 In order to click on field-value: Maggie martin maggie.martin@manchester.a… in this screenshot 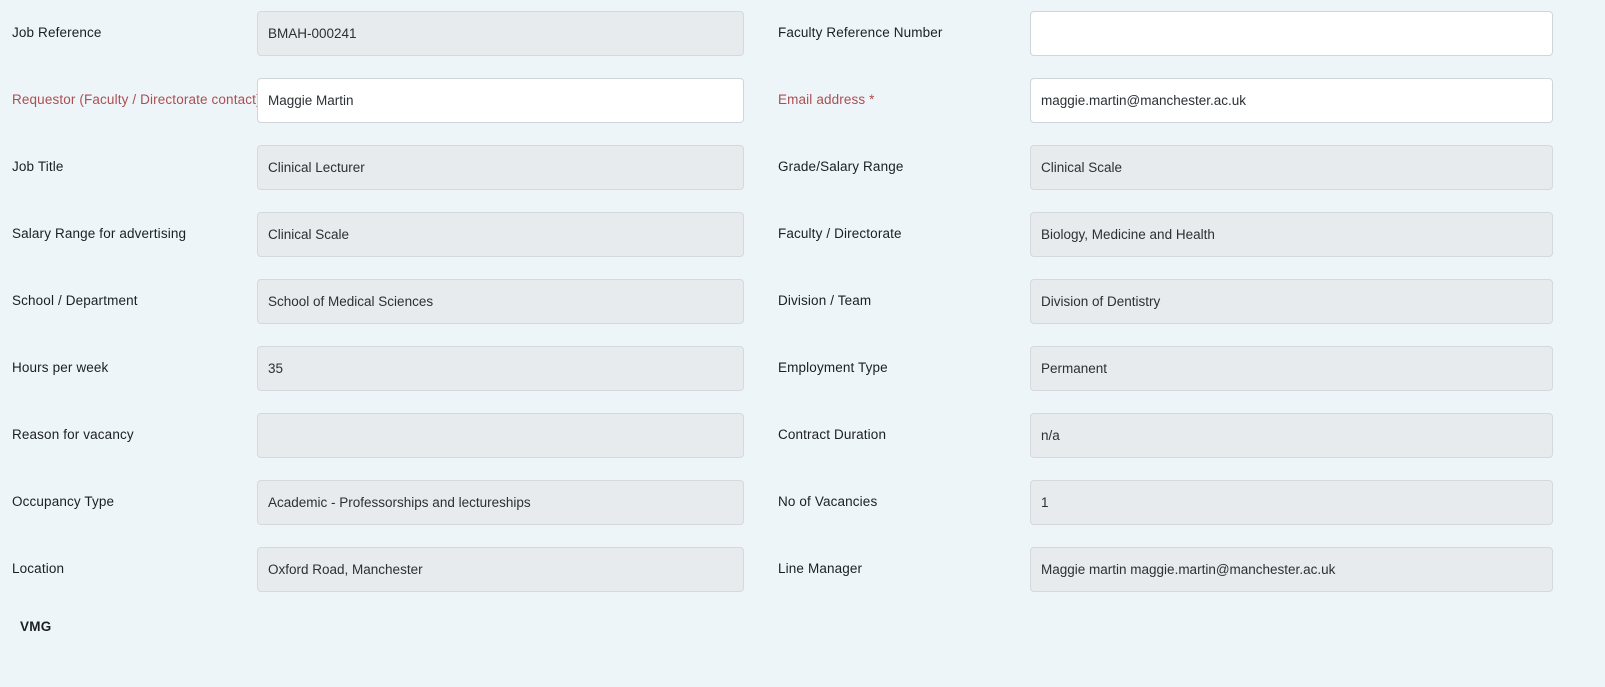, I will do `click(1188, 569)`.